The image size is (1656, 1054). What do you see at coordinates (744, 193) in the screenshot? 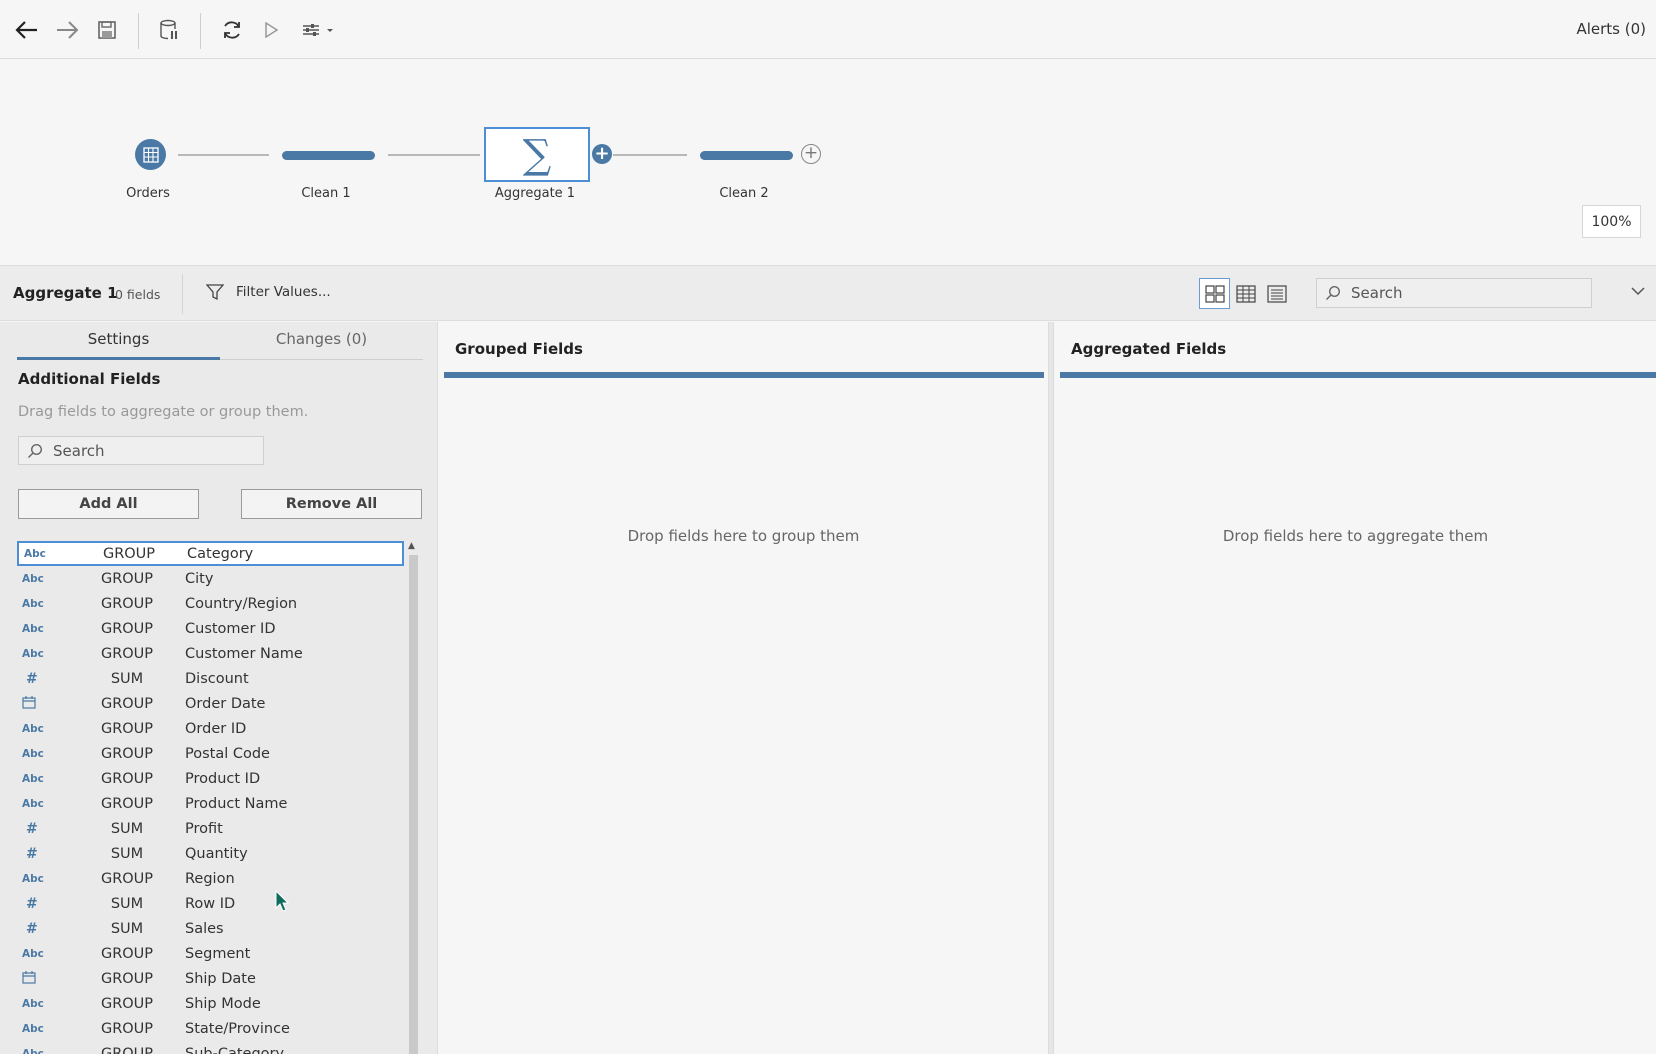
I see `node-label-clean-2: Clean 2` at bounding box center [744, 193].